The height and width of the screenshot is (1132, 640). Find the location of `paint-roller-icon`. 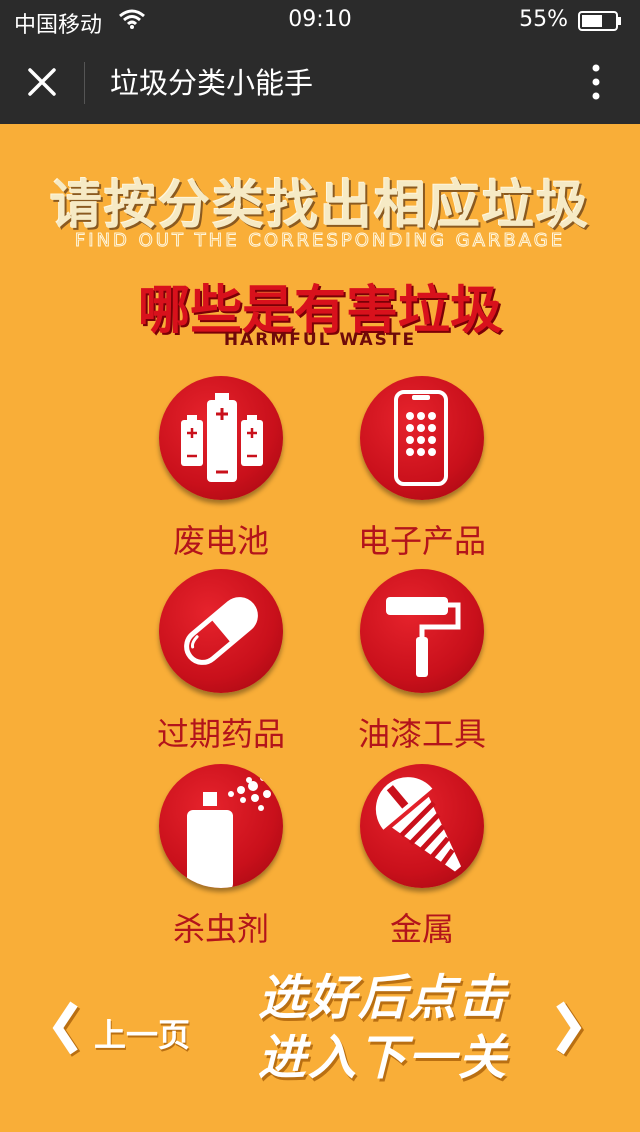

paint-roller-icon is located at coordinates (423, 637).